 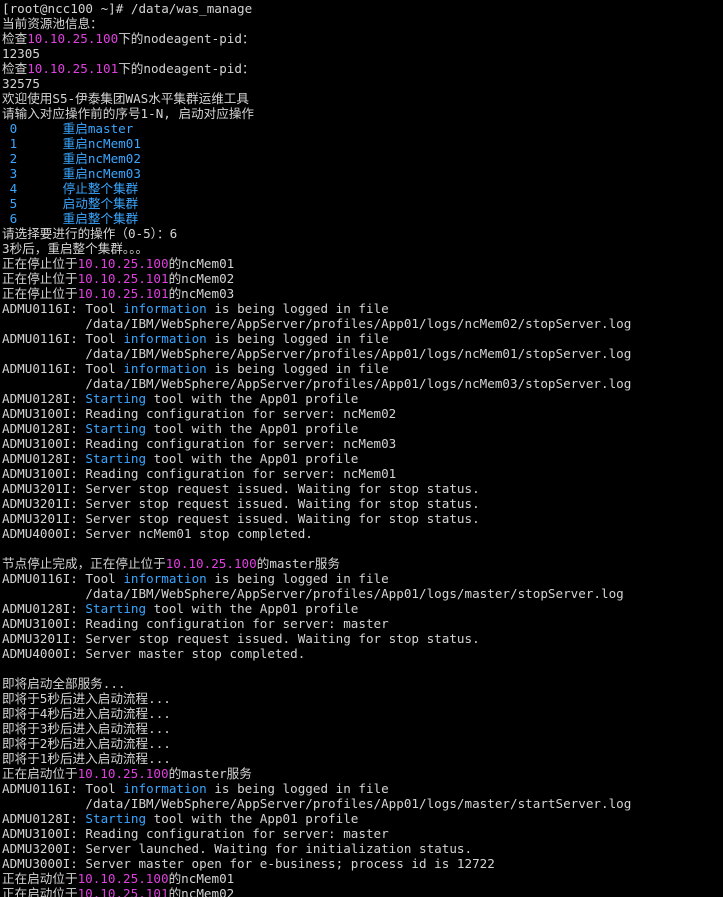 What do you see at coordinates (362, 68) in the screenshot?
I see `terminal-line: 检查10.10.25.101下的nodeagent-pid：` at bounding box center [362, 68].